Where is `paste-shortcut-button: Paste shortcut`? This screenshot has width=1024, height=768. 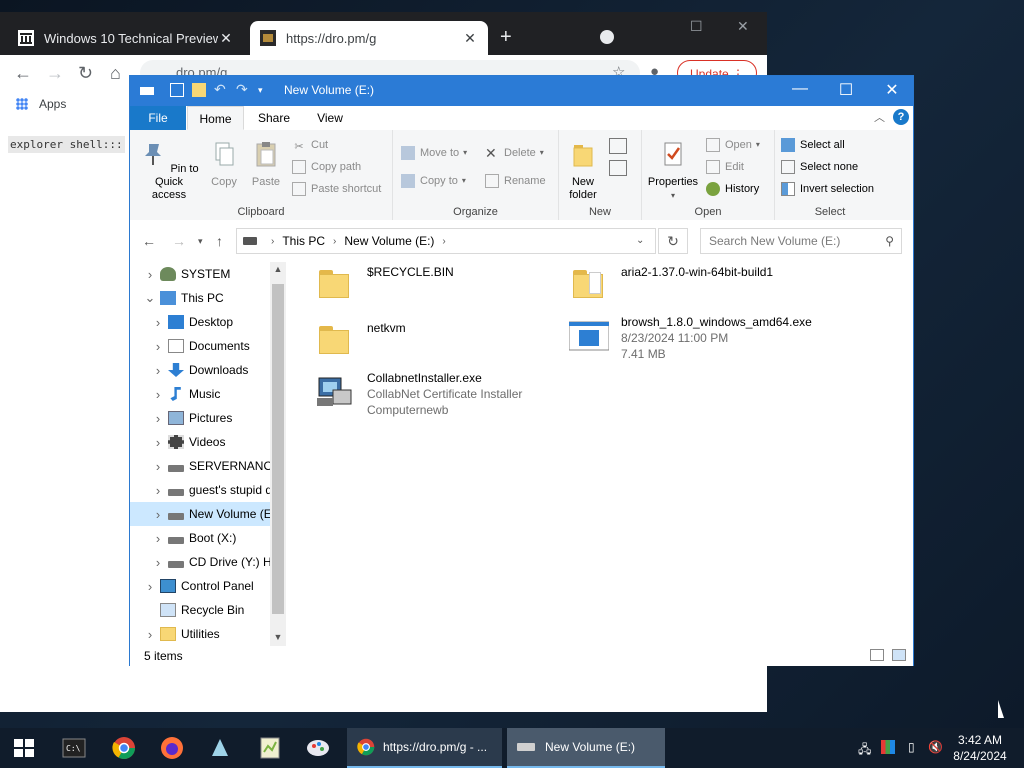
paste-shortcut-button: Paste shortcut is located at coordinates (336, 189).